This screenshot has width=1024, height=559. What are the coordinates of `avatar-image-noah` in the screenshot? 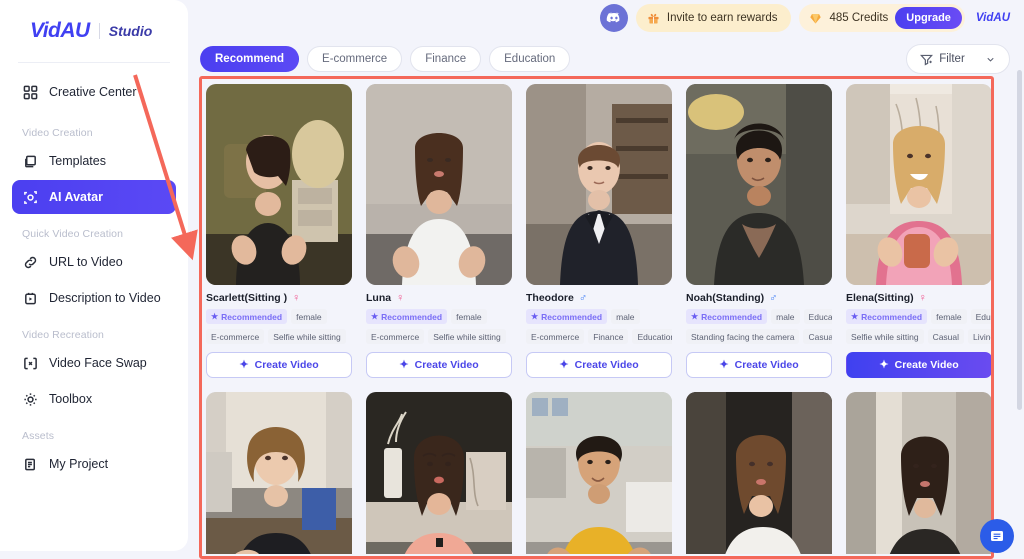 It's located at (759, 184).